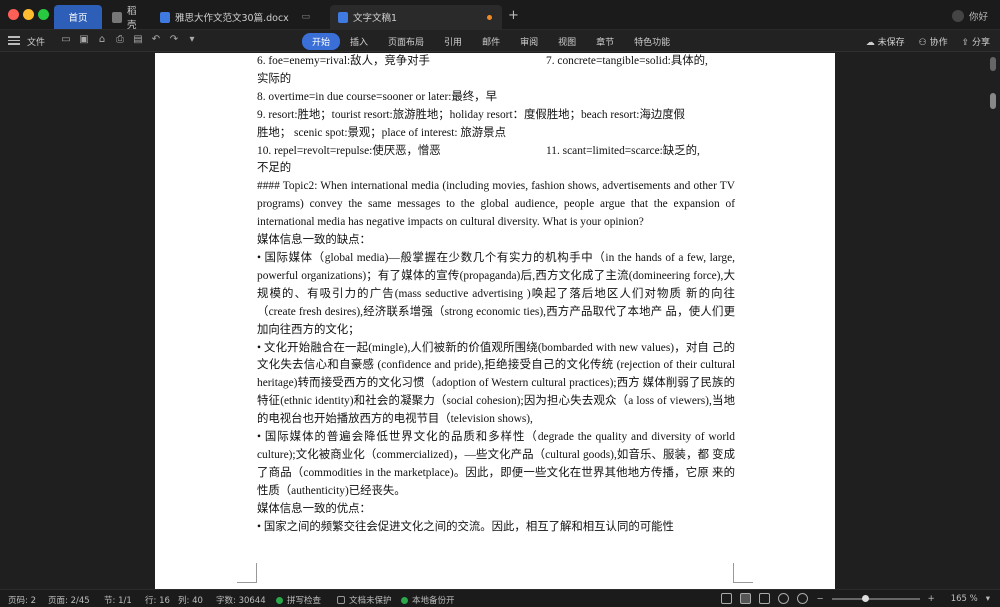  What do you see at coordinates (406, 41) in the screenshot?
I see `ribbon-tab-layout: 页面布局` at bounding box center [406, 41].